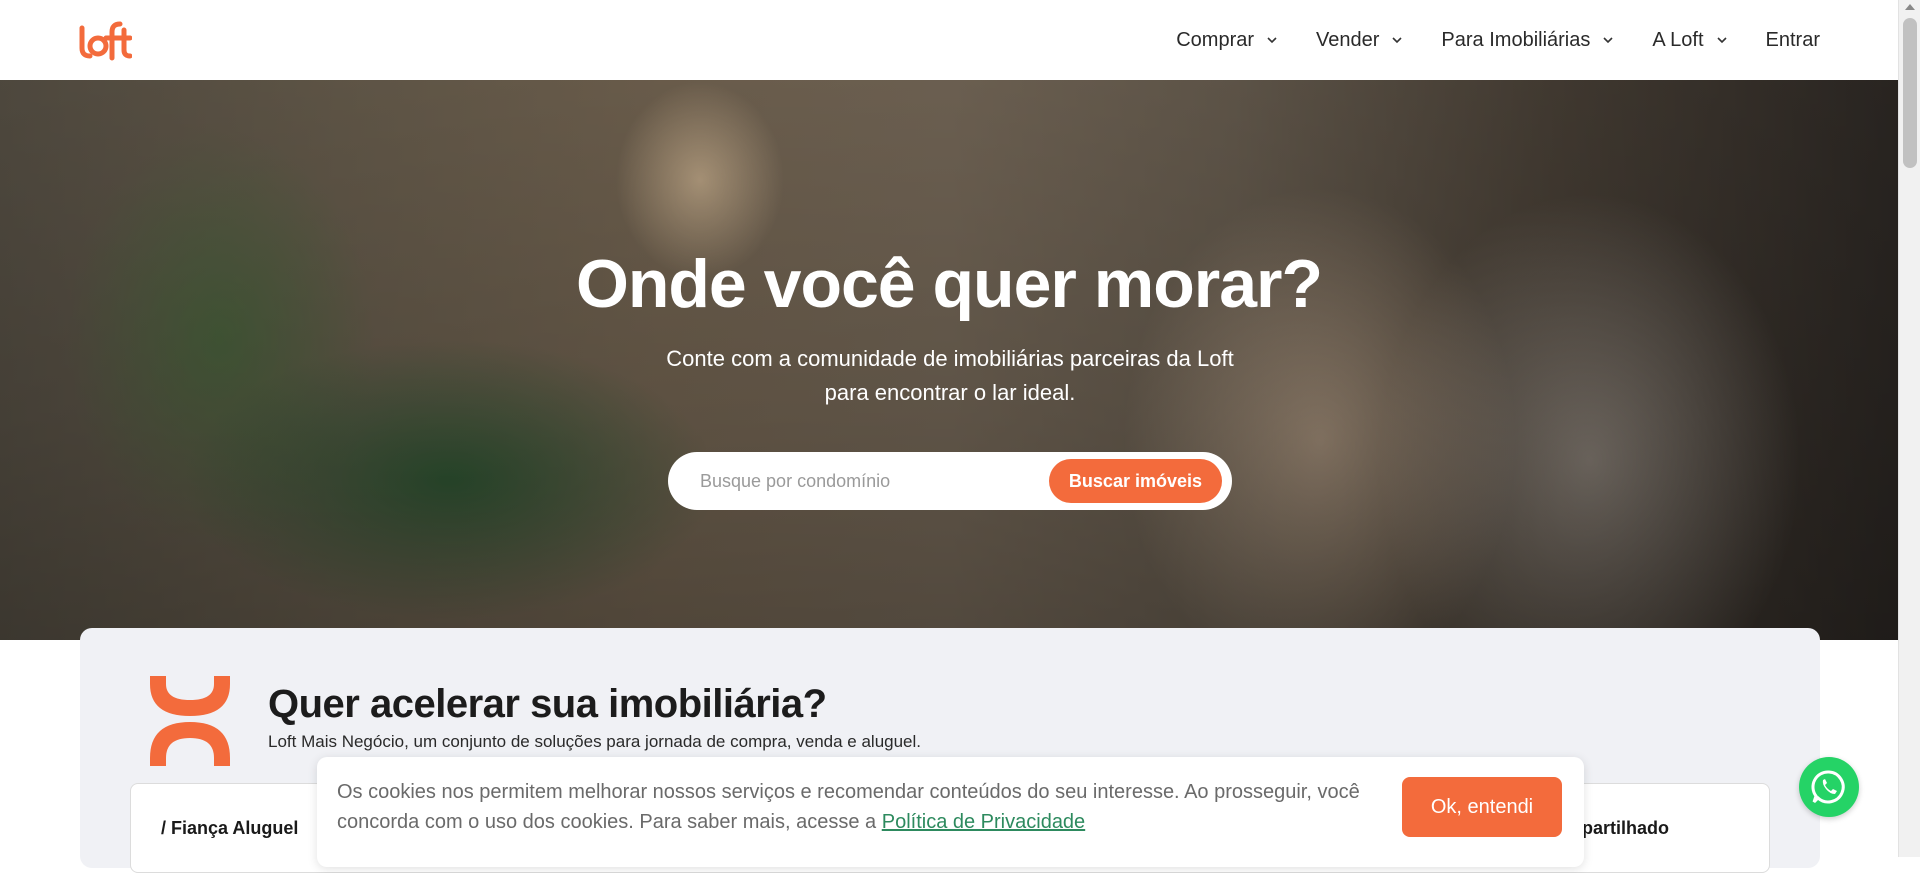 This screenshot has width=1920, height=873. I want to click on accept-cookies-button: Ok, entendi, so click(1482, 807).